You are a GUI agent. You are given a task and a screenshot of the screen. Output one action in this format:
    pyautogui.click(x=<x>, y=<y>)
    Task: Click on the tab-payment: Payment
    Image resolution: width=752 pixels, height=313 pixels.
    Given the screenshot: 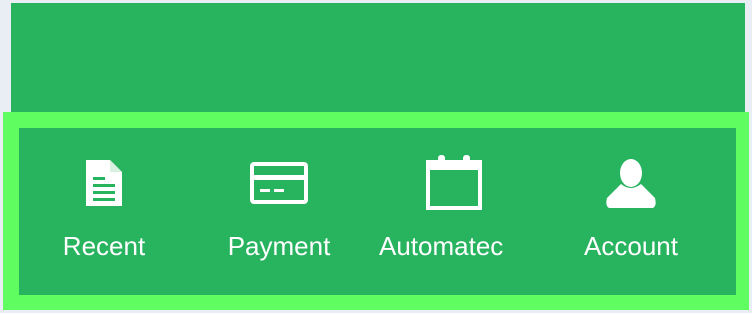 What is the action you would take?
    pyautogui.click(x=279, y=211)
    